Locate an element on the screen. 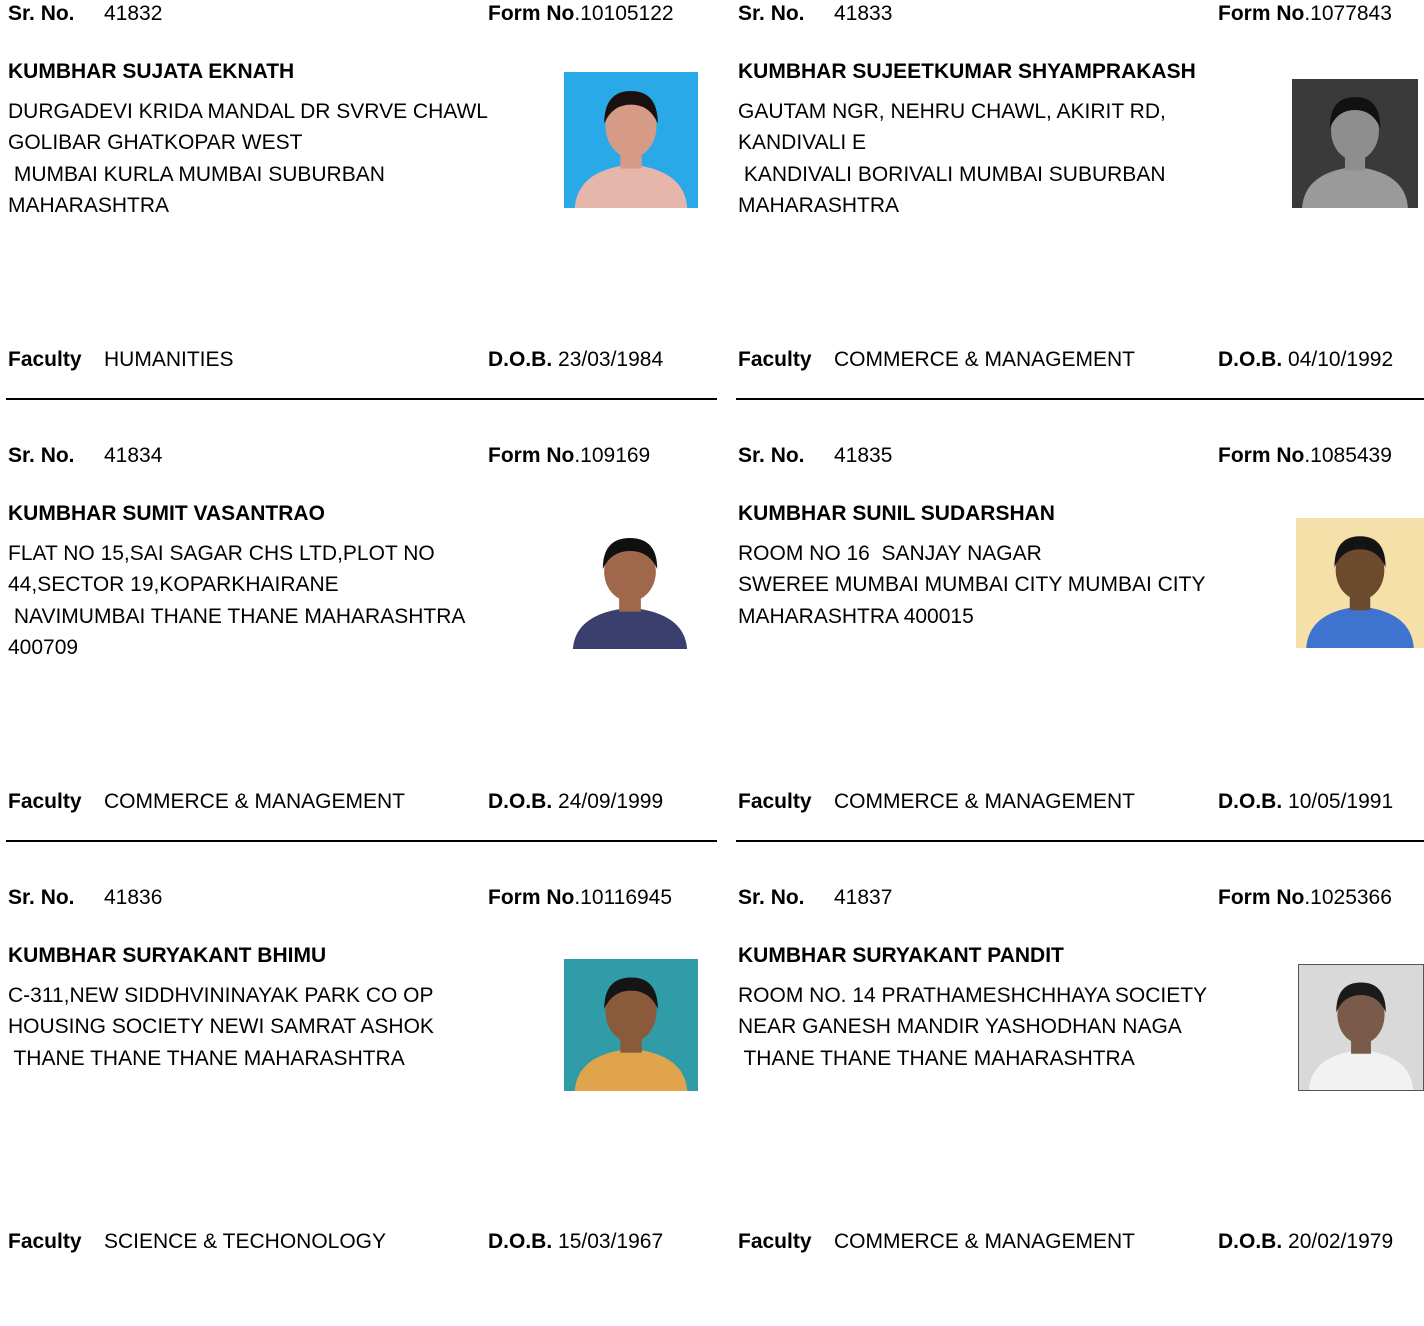 This screenshot has width=1424, height=1326. dob-value: 24/09/1999 is located at coordinates (611, 801).